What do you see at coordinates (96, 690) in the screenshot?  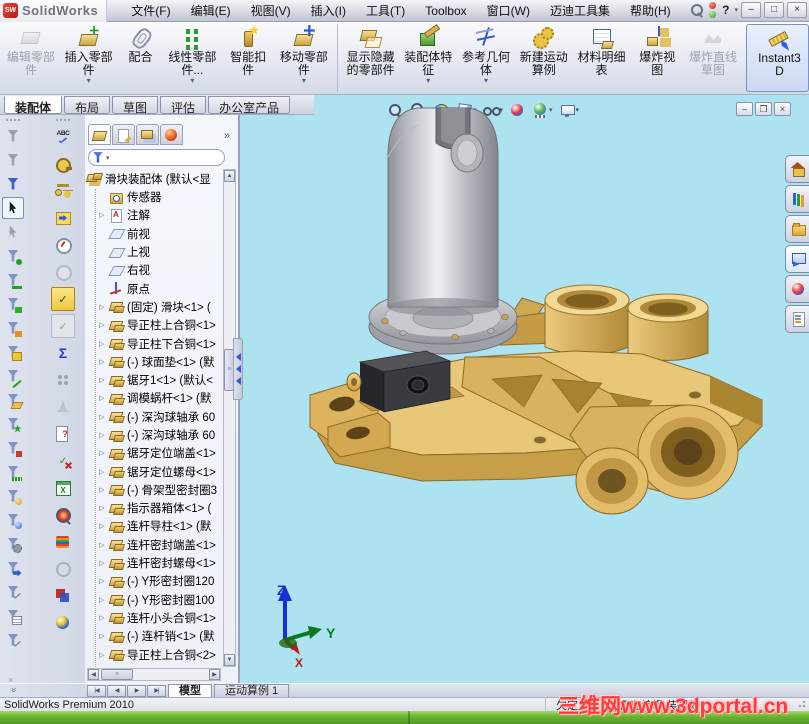 I see `nav-first-button: |◀` at bounding box center [96, 690].